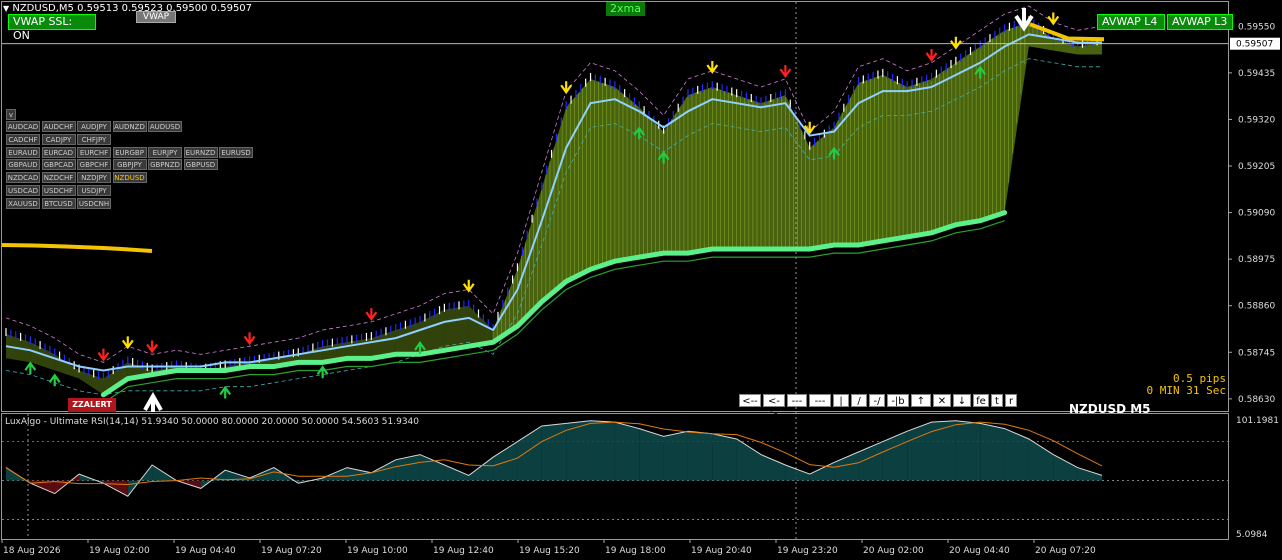 Image resolution: width=1282 pixels, height=560 pixels. Describe the element at coordinates (129, 152) in the screenshot. I see `symbol-button-eurgbp: EURGBP` at that location.